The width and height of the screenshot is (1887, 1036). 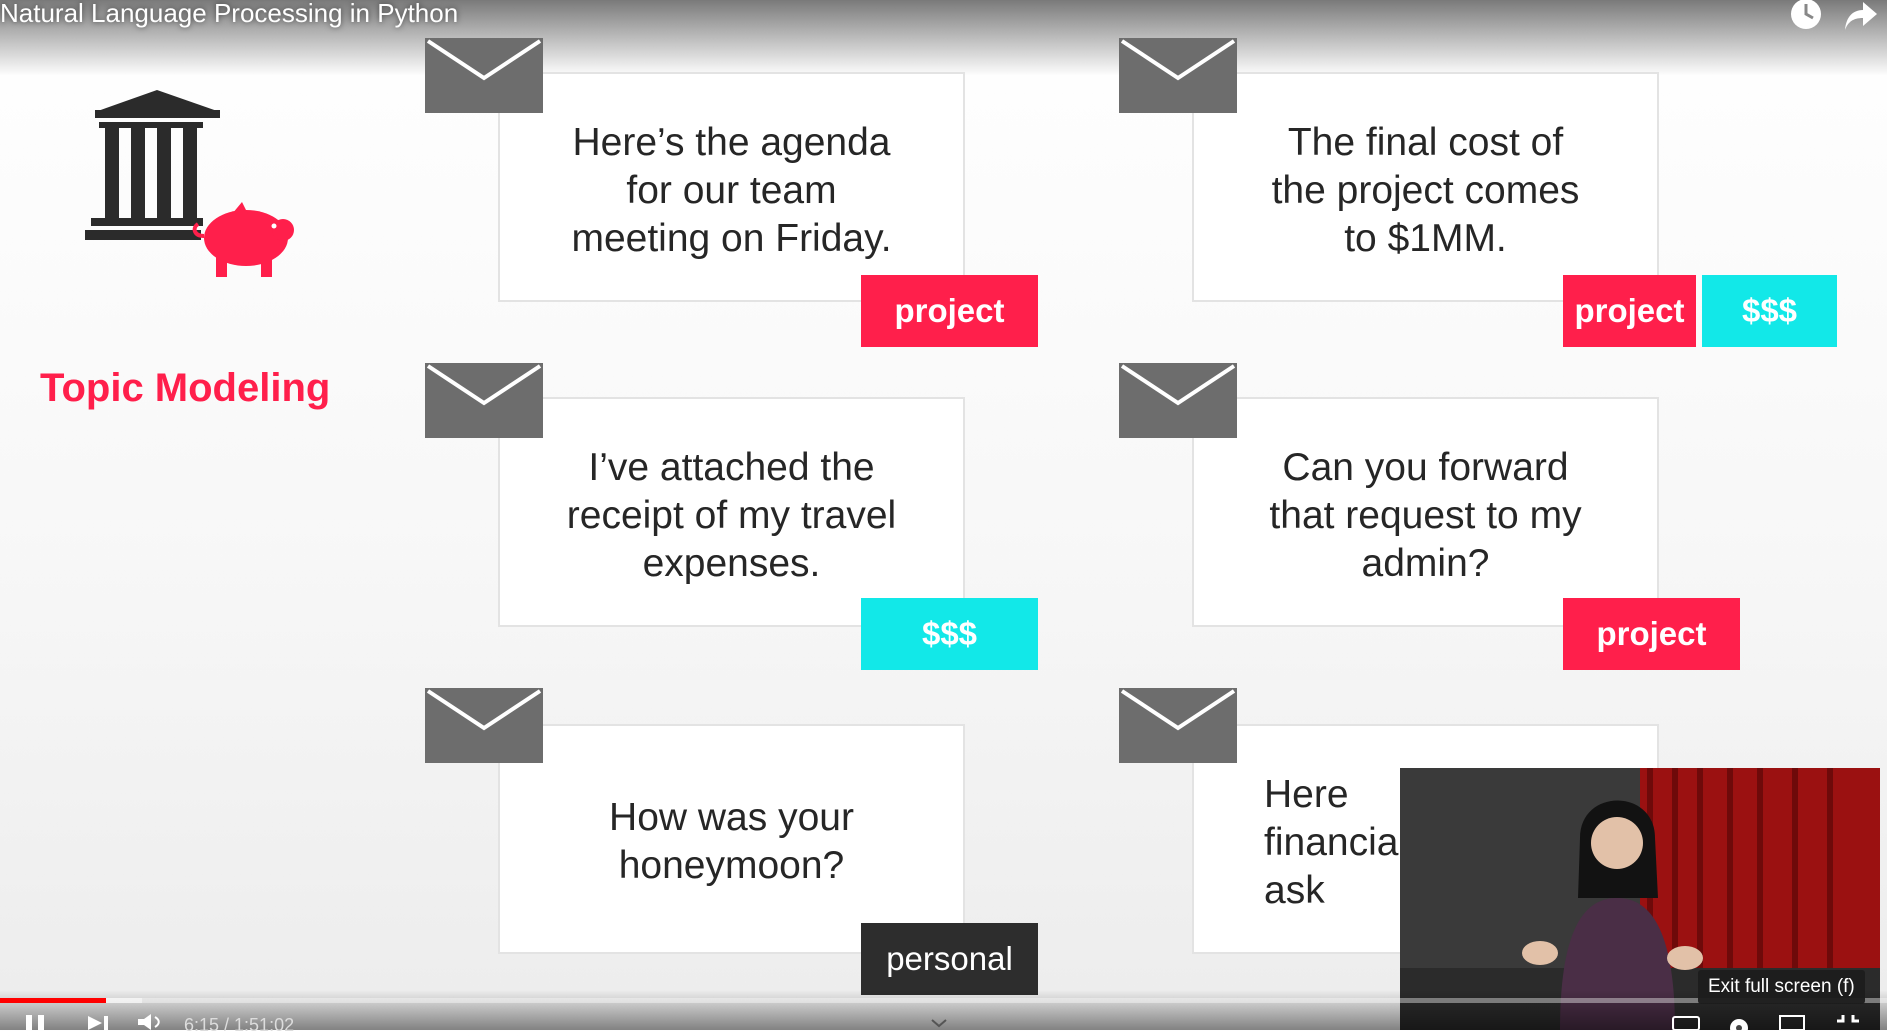 What do you see at coordinates (185, 388) in the screenshot?
I see `topic-title: Topic Modeling` at bounding box center [185, 388].